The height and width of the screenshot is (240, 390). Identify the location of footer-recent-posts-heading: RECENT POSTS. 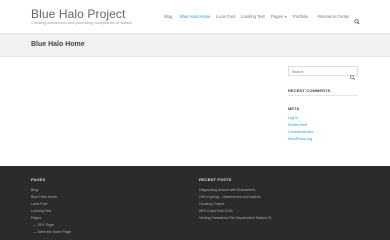
(215, 179).